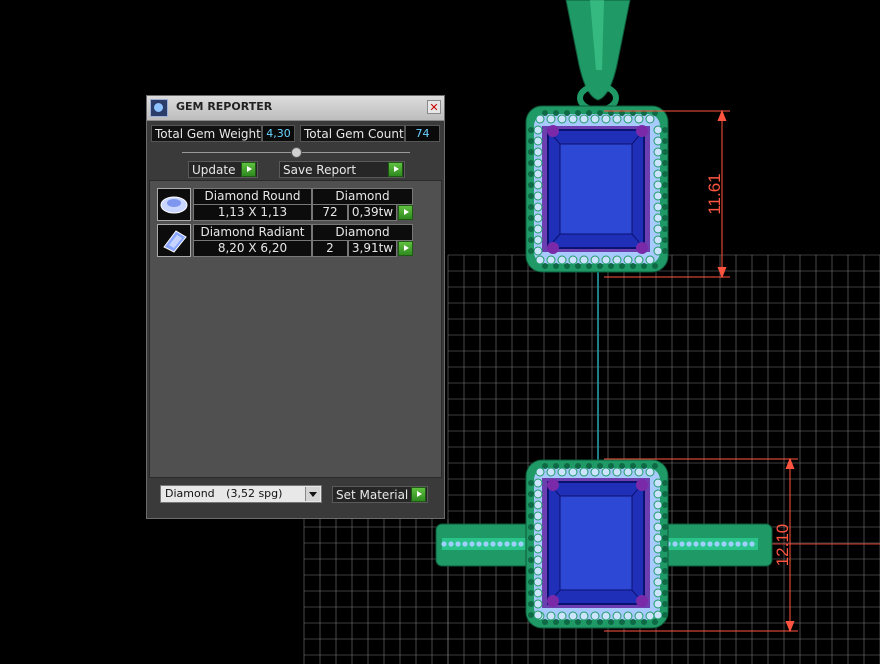 This screenshot has height=664, width=880. What do you see at coordinates (174, 240) in the screenshot?
I see `radiant-gem-icon` at bounding box center [174, 240].